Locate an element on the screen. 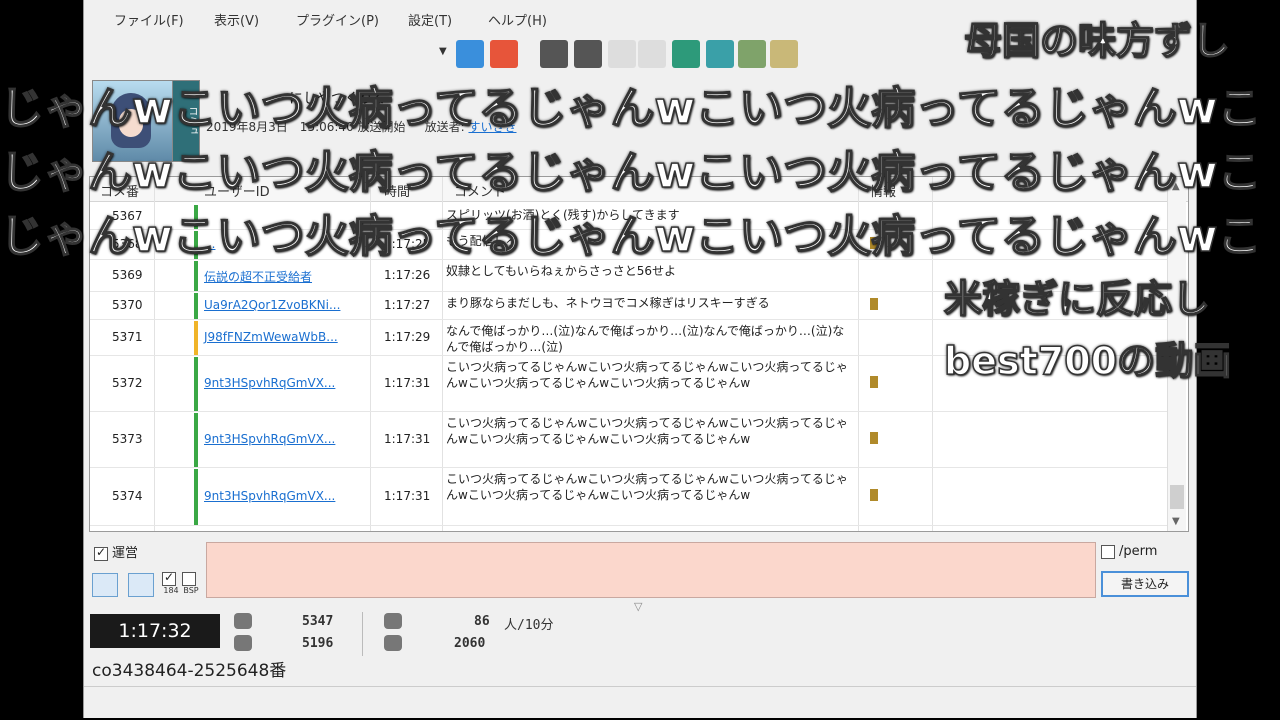 Image resolution: width=1280 pixels, height=720 pixels. building-icon is located at coordinates (720, 54).